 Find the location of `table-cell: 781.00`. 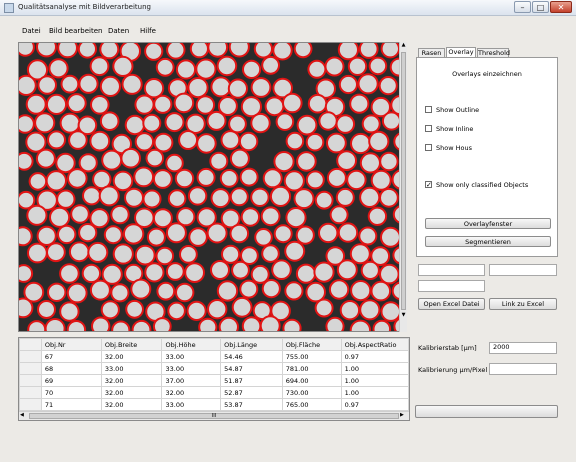

table-cell: 781.00 is located at coordinates (311, 368).